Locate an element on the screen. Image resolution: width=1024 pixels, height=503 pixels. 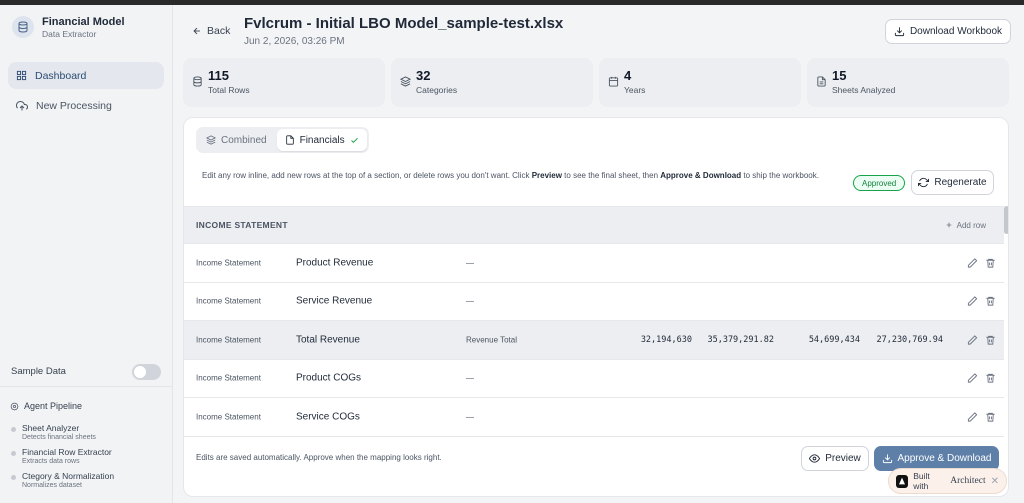
row-name: Product COGs is located at coordinates (328, 378).